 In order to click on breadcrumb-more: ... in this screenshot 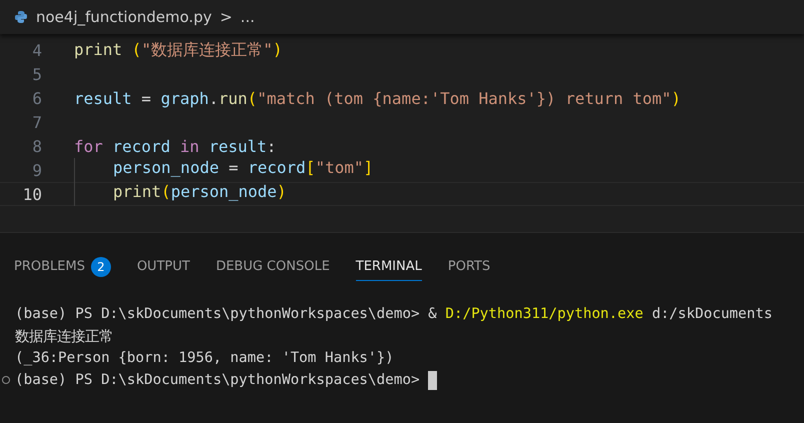, I will do `click(247, 17)`.